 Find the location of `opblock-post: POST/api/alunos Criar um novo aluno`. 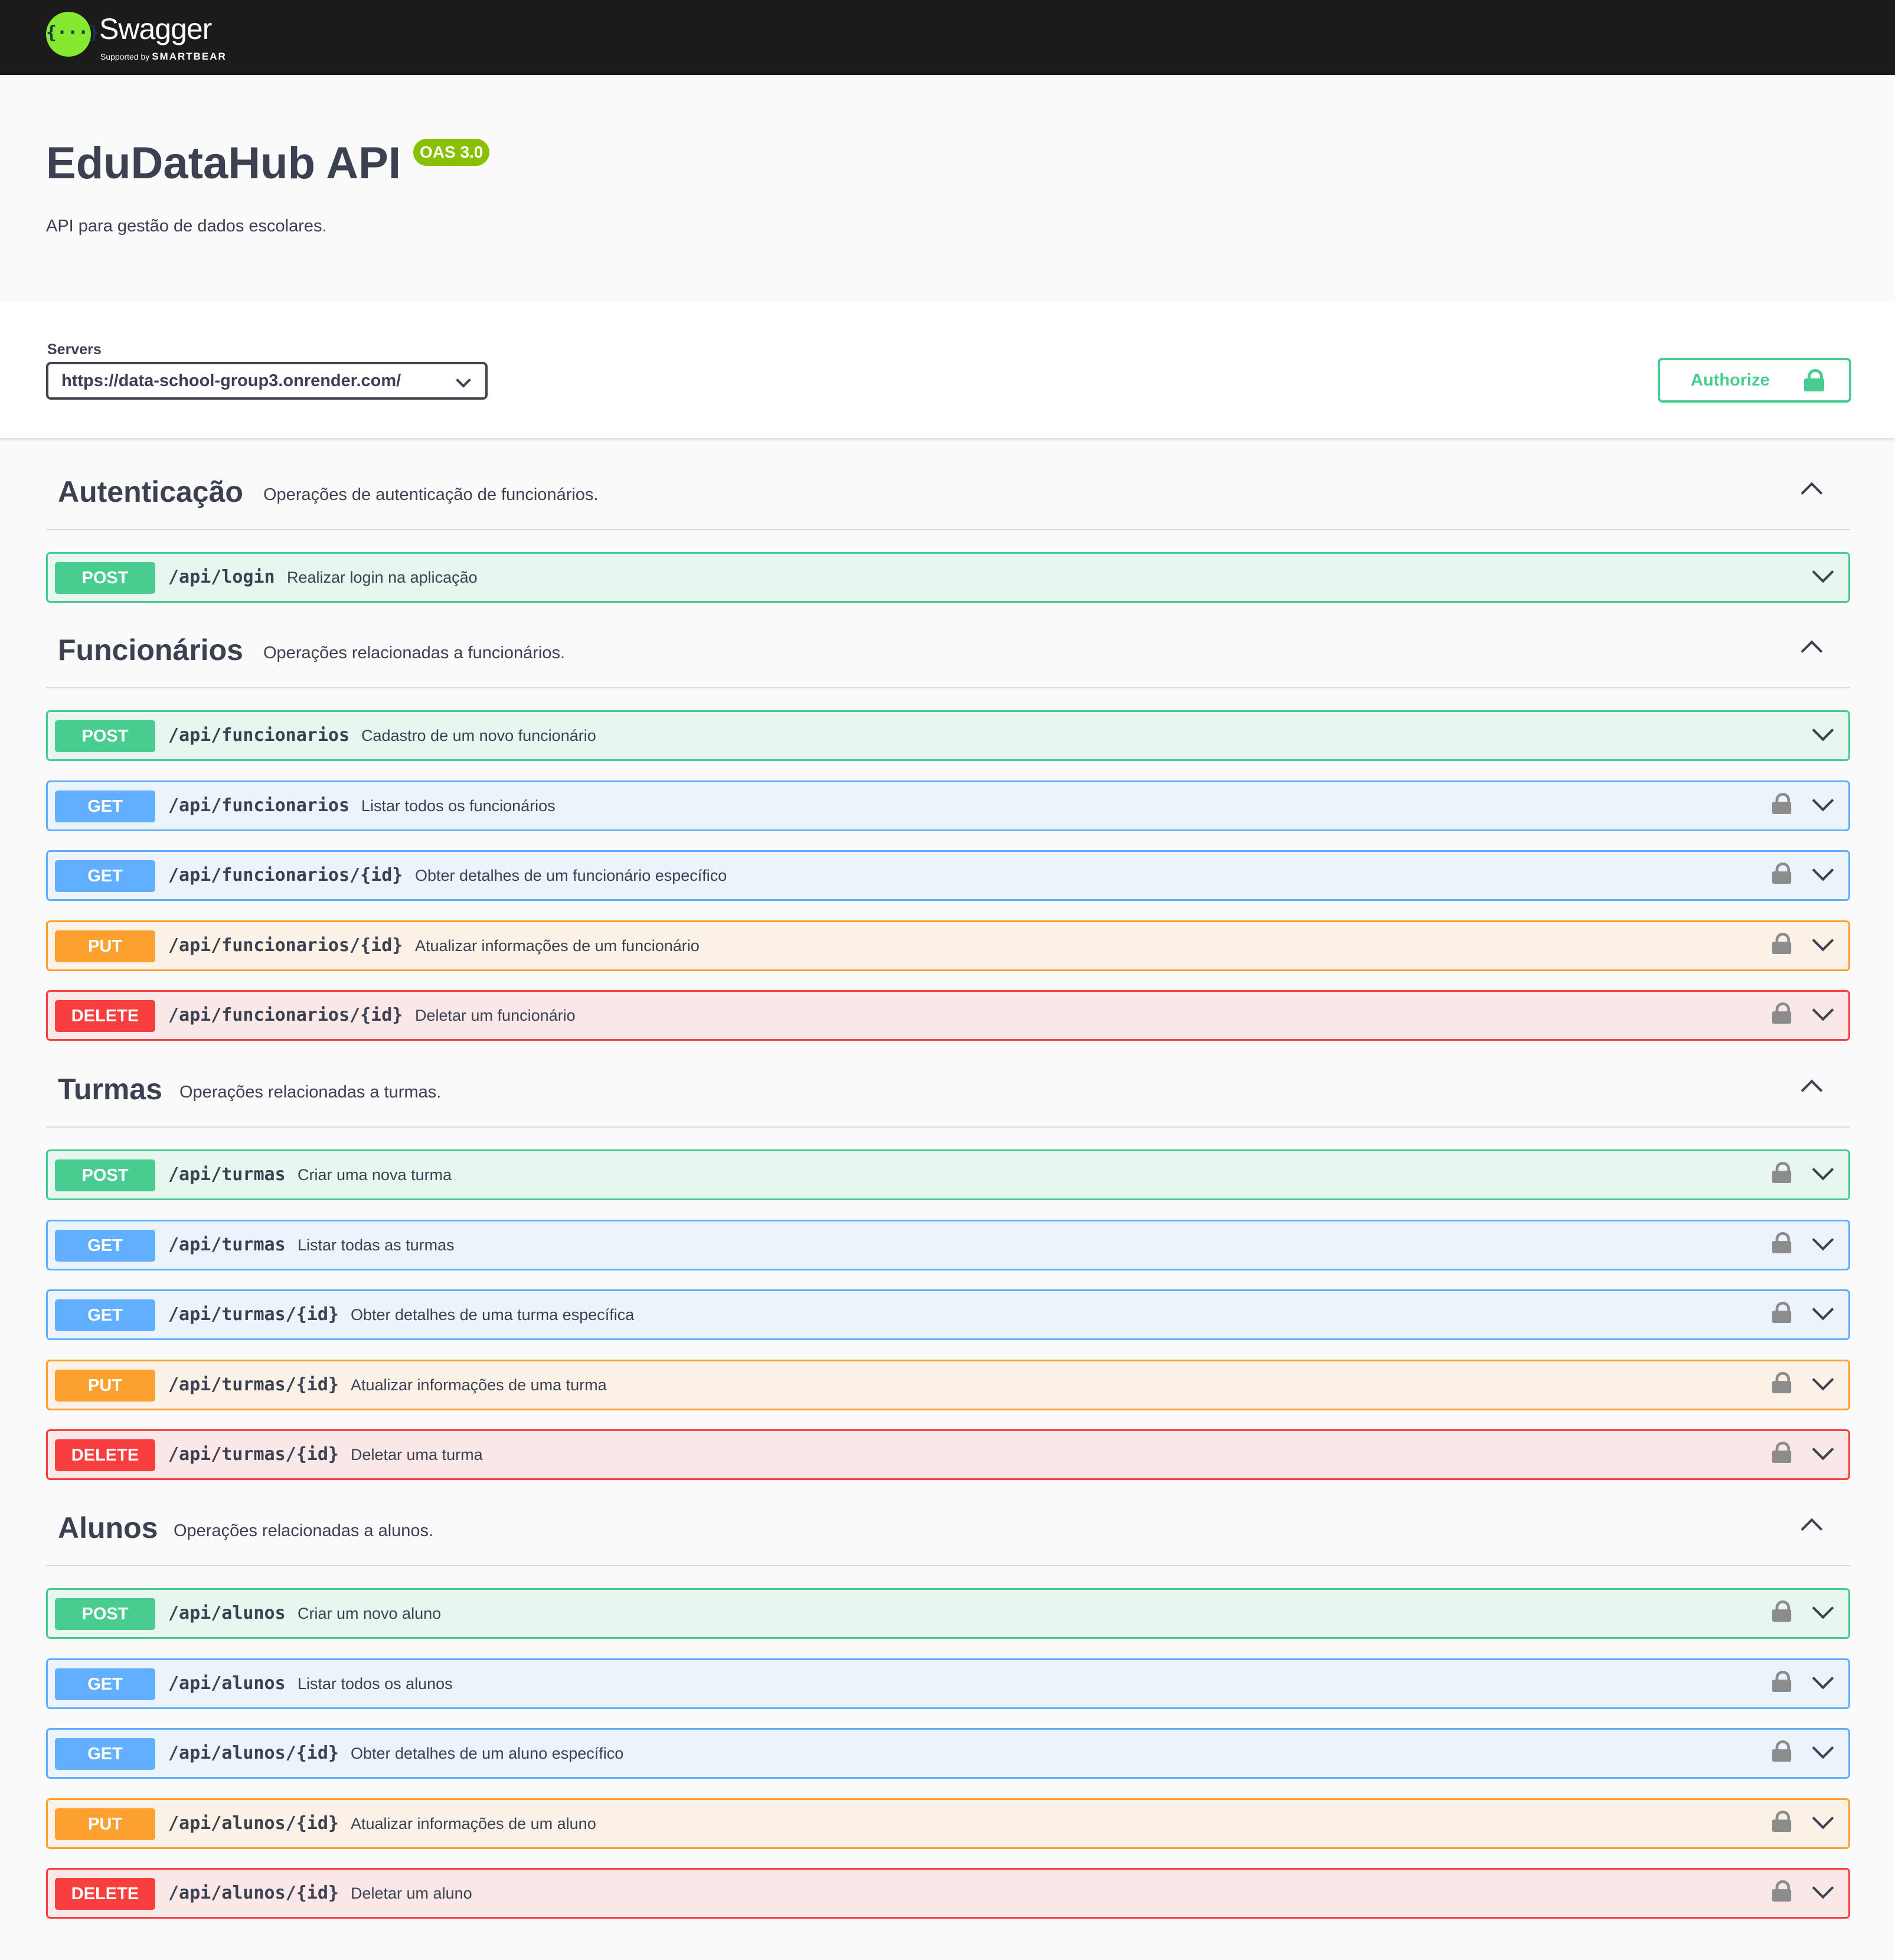

opblock-post: POST/api/alunos Criar um novo aluno is located at coordinates (948, 1614).